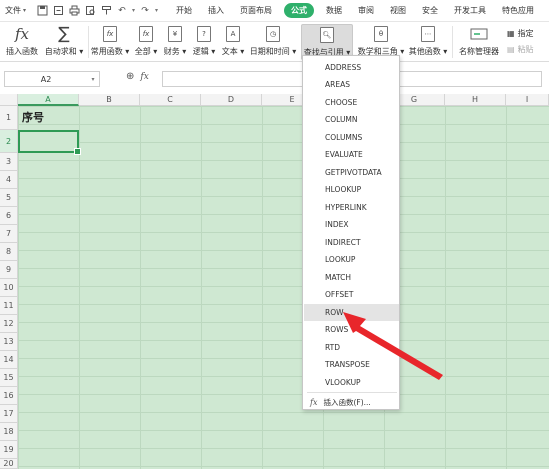  What do you see at coordinates (9, 464) in the screenshot?
I see `row-header-20: 20` at bounding box center [9, 464].